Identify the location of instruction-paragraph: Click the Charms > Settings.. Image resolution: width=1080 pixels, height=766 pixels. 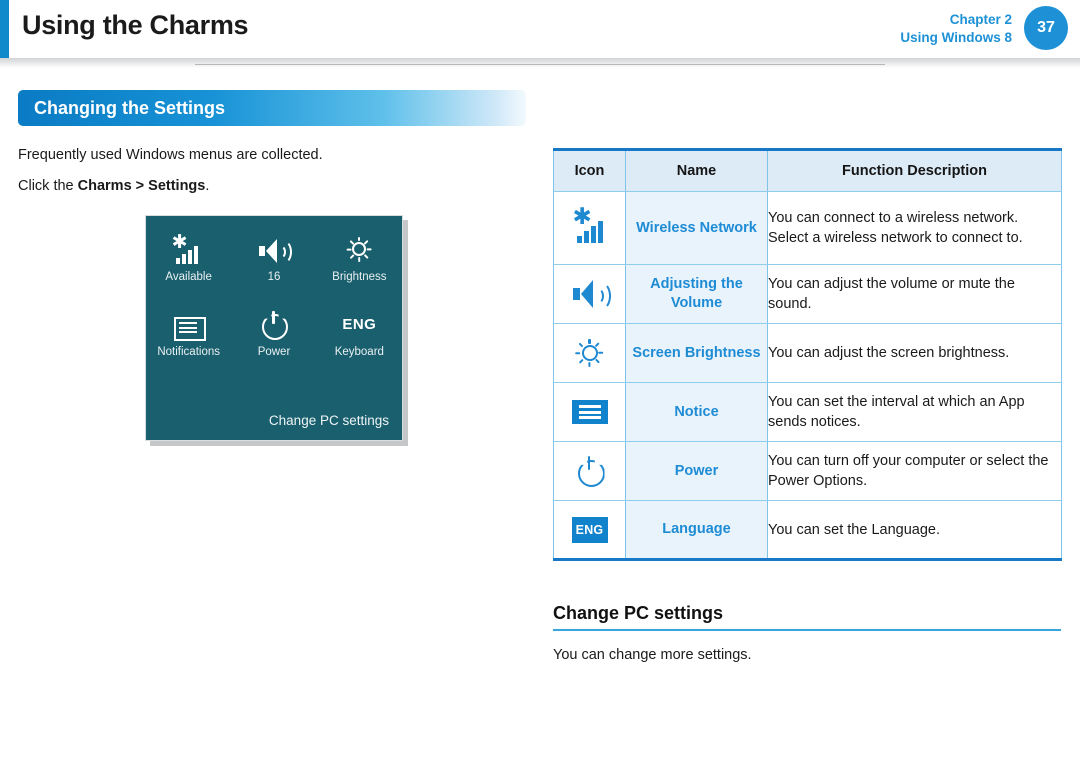
(272, 186).